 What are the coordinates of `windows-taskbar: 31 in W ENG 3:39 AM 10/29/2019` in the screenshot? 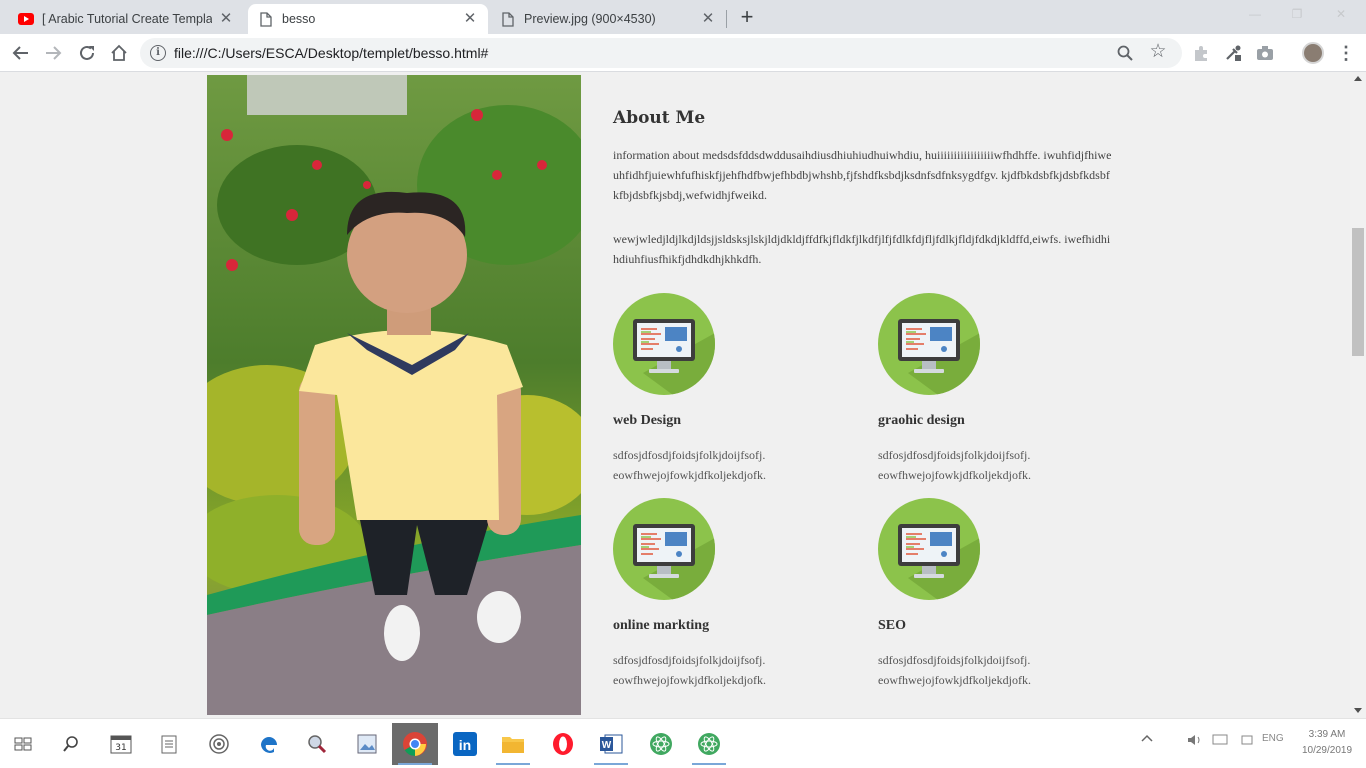 It's located at (683, 743).